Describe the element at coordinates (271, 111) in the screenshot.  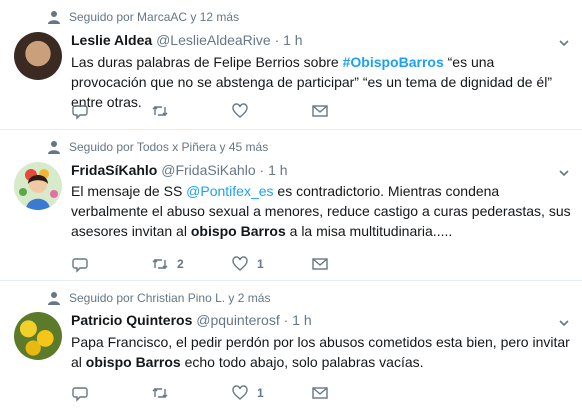
I see `like-button` at that location.